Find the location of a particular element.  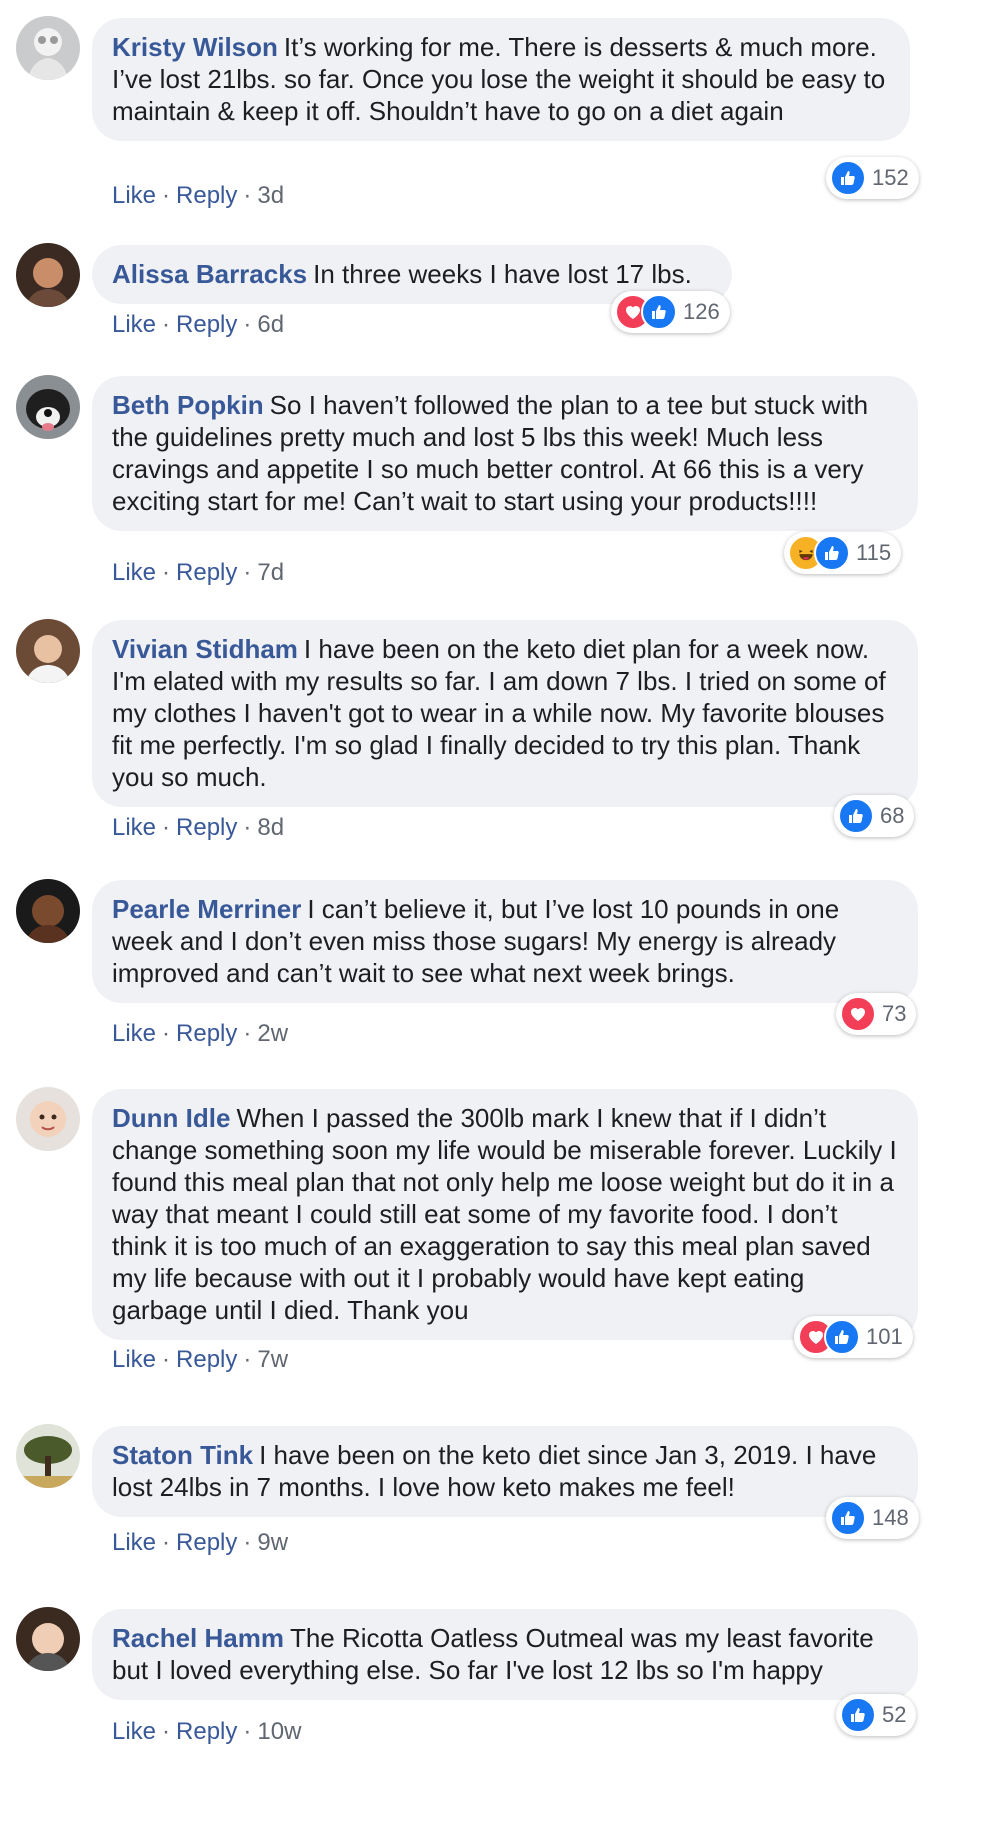

reaction-count: 148 is located at coordinates (890, 1517).